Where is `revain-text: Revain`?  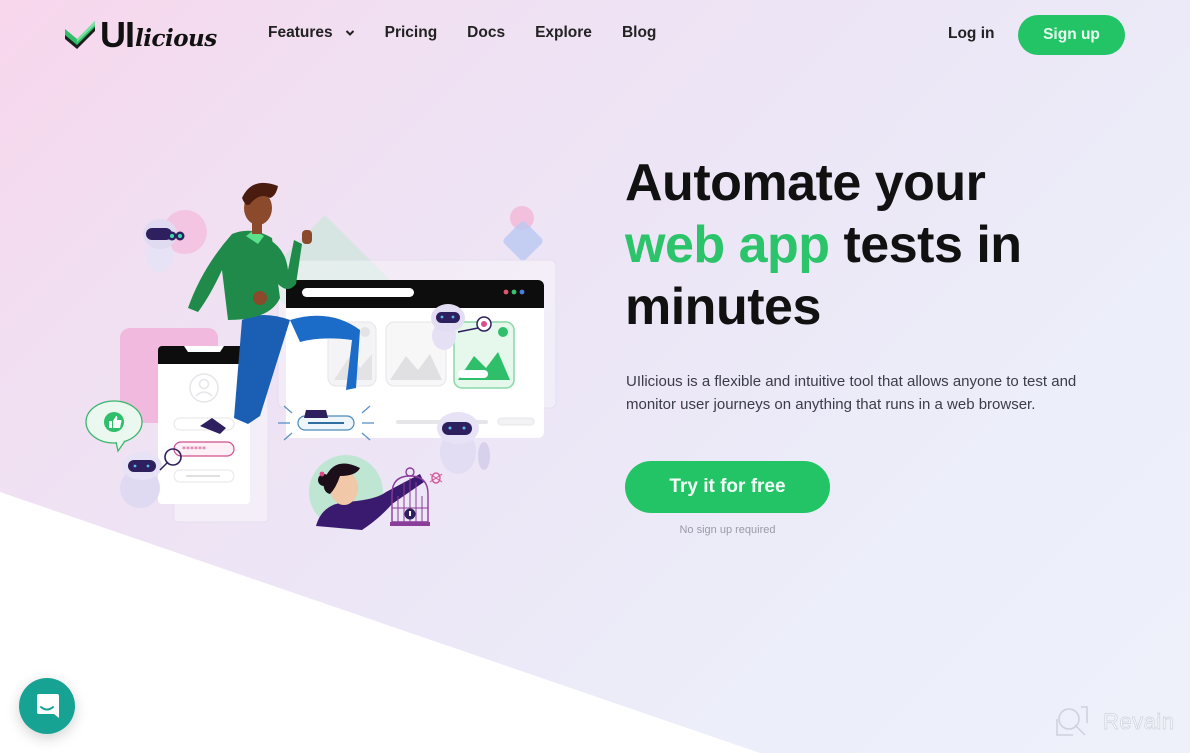 revain-text: Revain is located at coordinates (1139, 722).